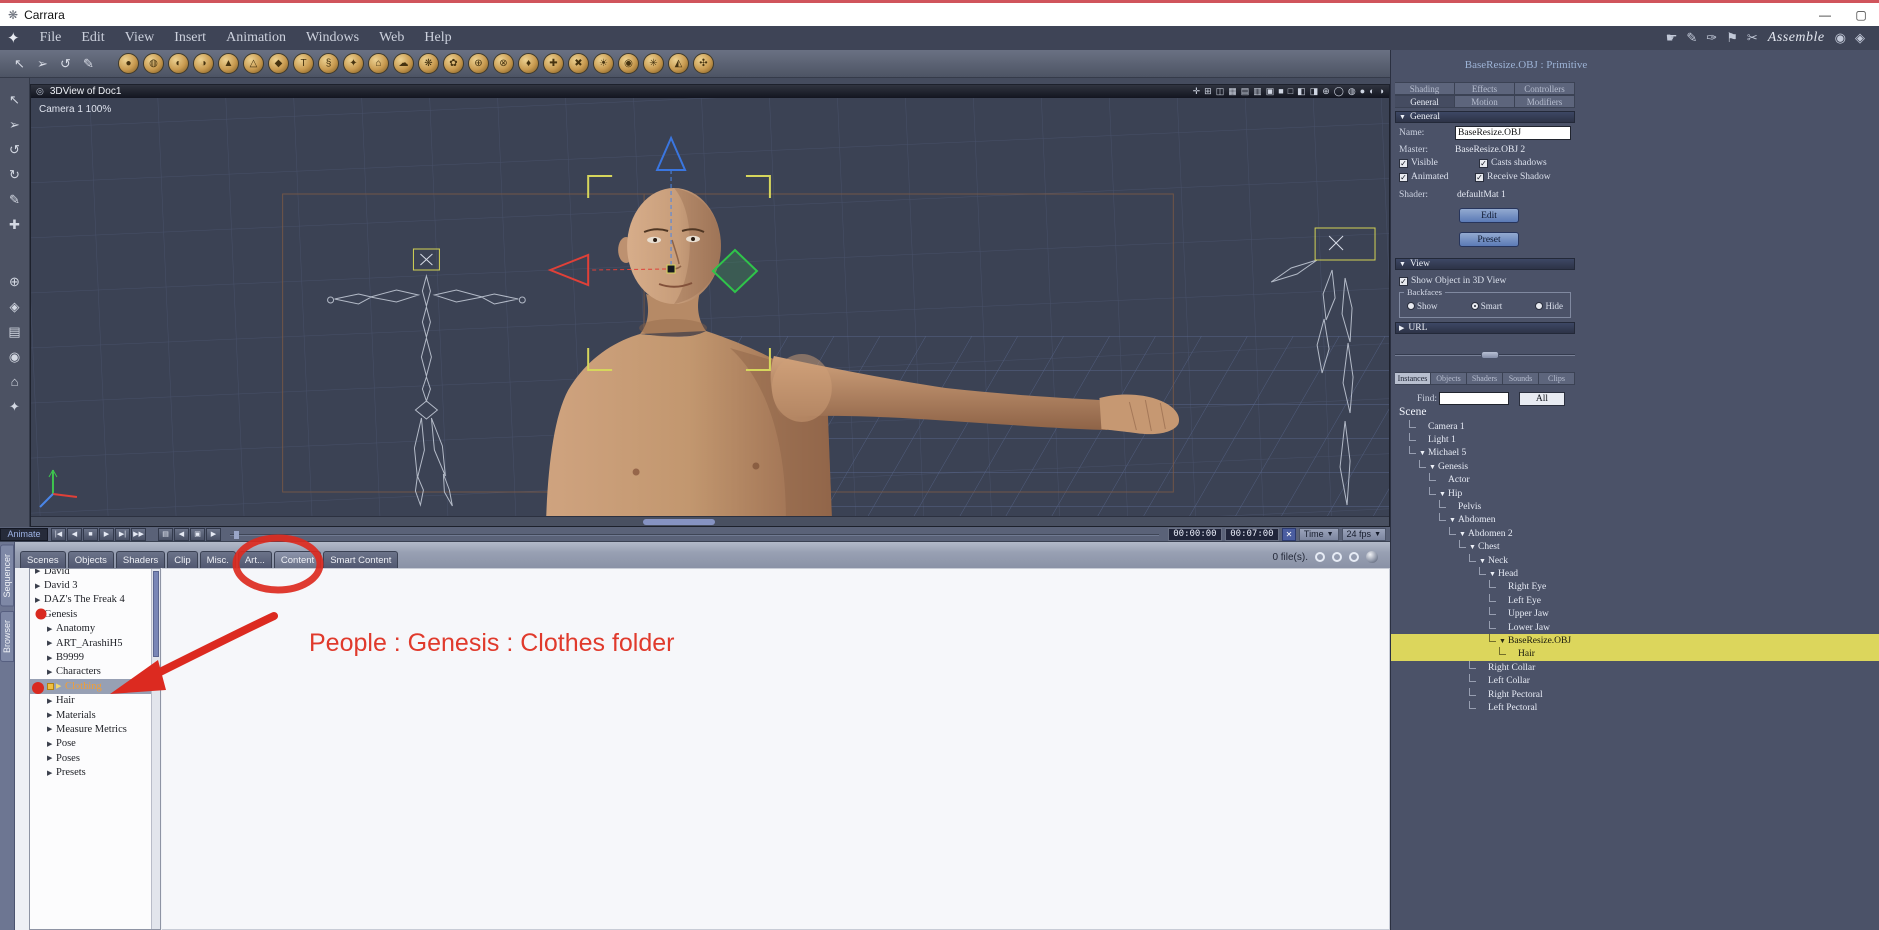  Describe the element at coordinates (122, 534) in the screenshot. I see `transport-button: ▶|` at that location.